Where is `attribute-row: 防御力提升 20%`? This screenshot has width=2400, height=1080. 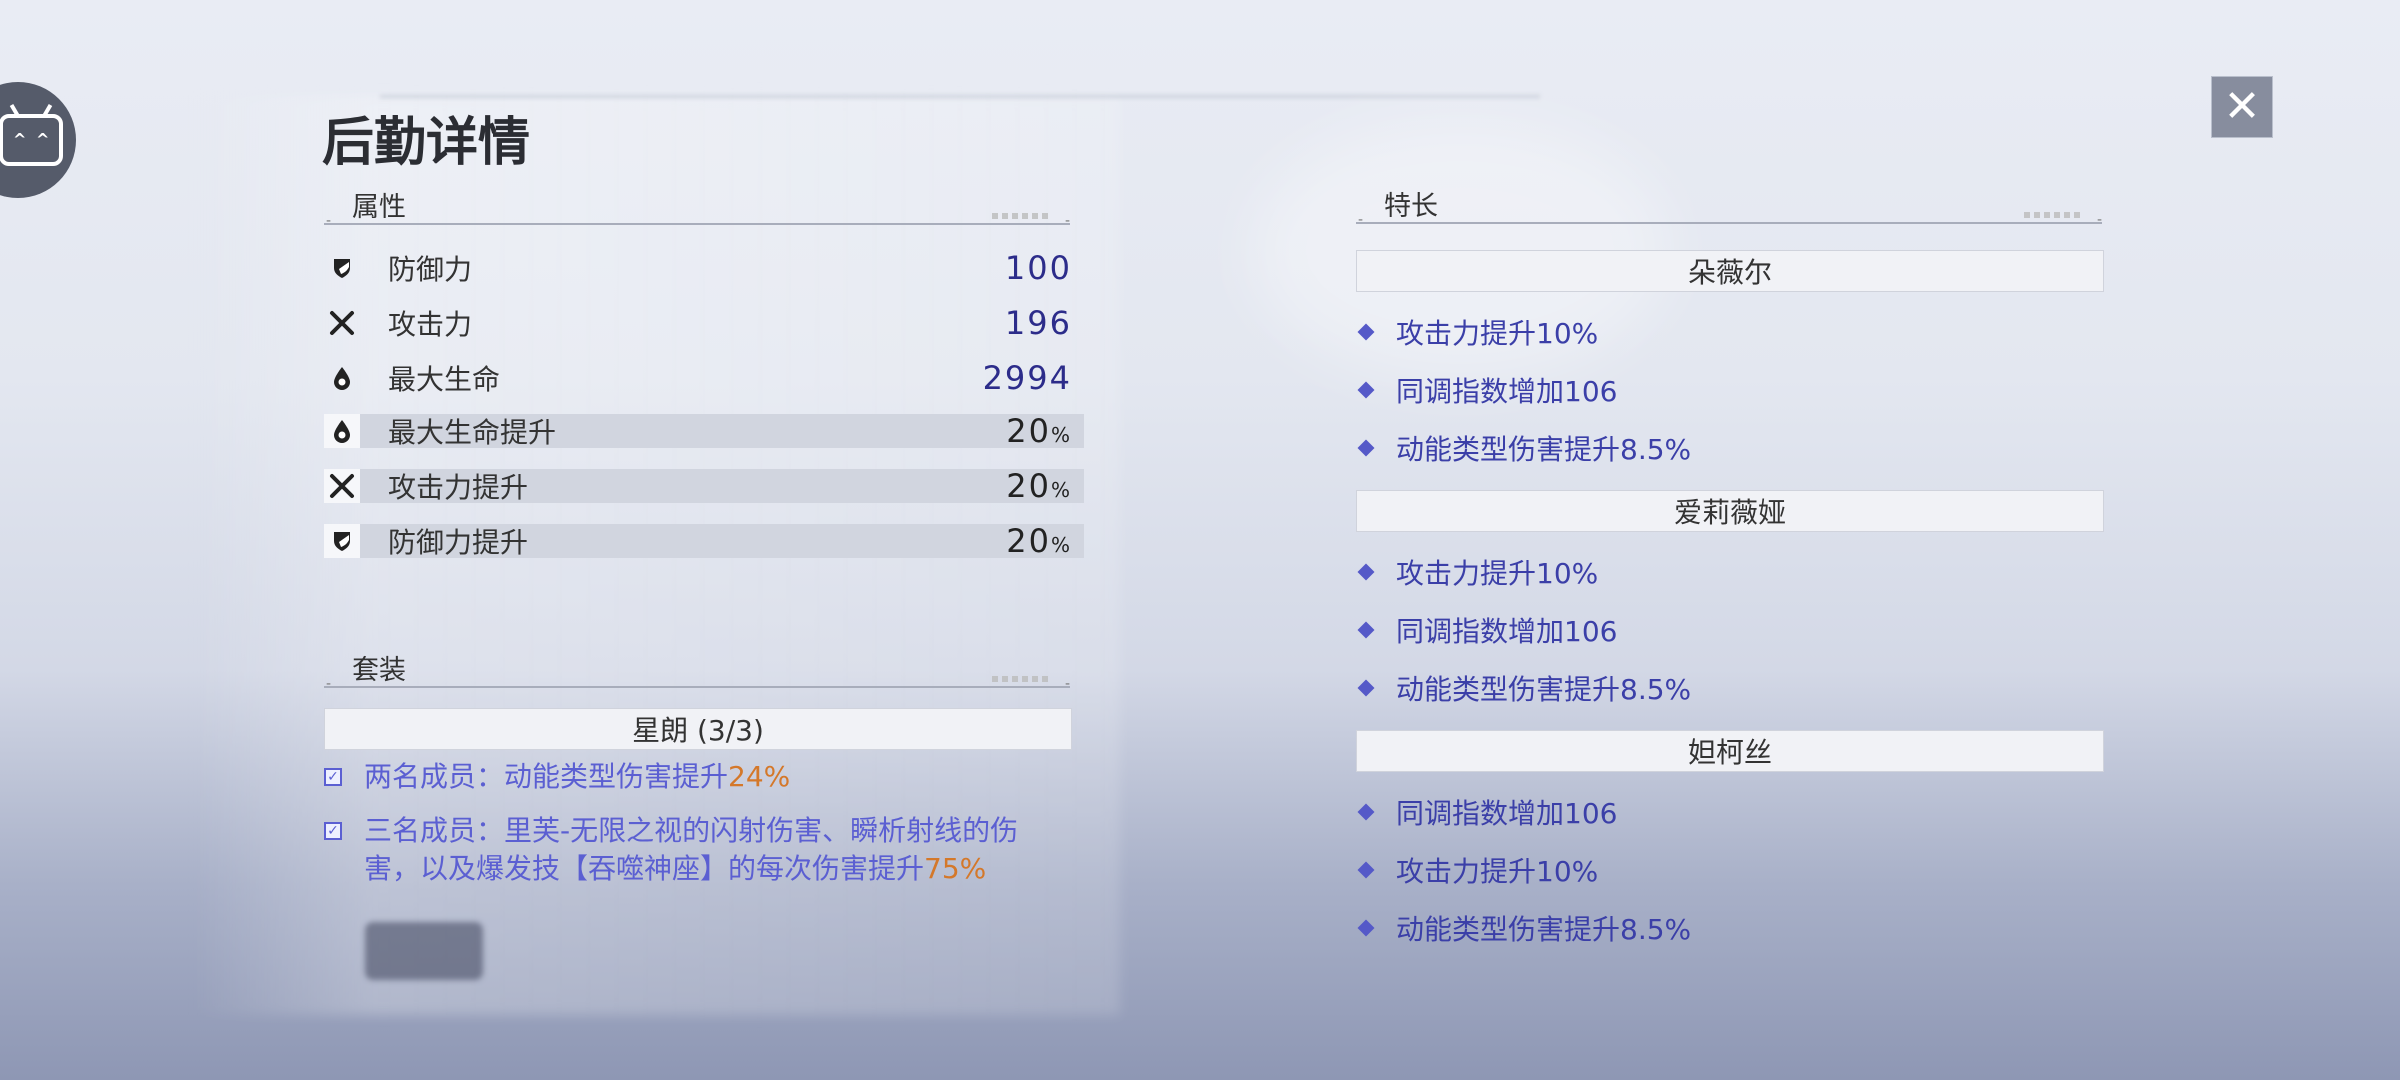
attribute-row: 防御力提升 20% is located at coordinates (704, 541).